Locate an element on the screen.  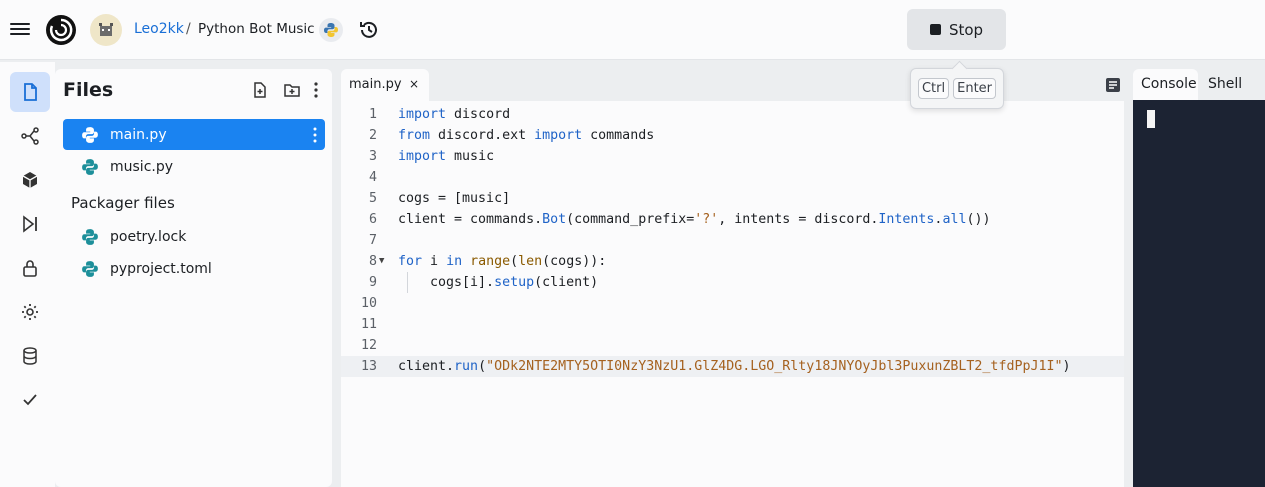
gear-icon is located at coordinates (30, 312).